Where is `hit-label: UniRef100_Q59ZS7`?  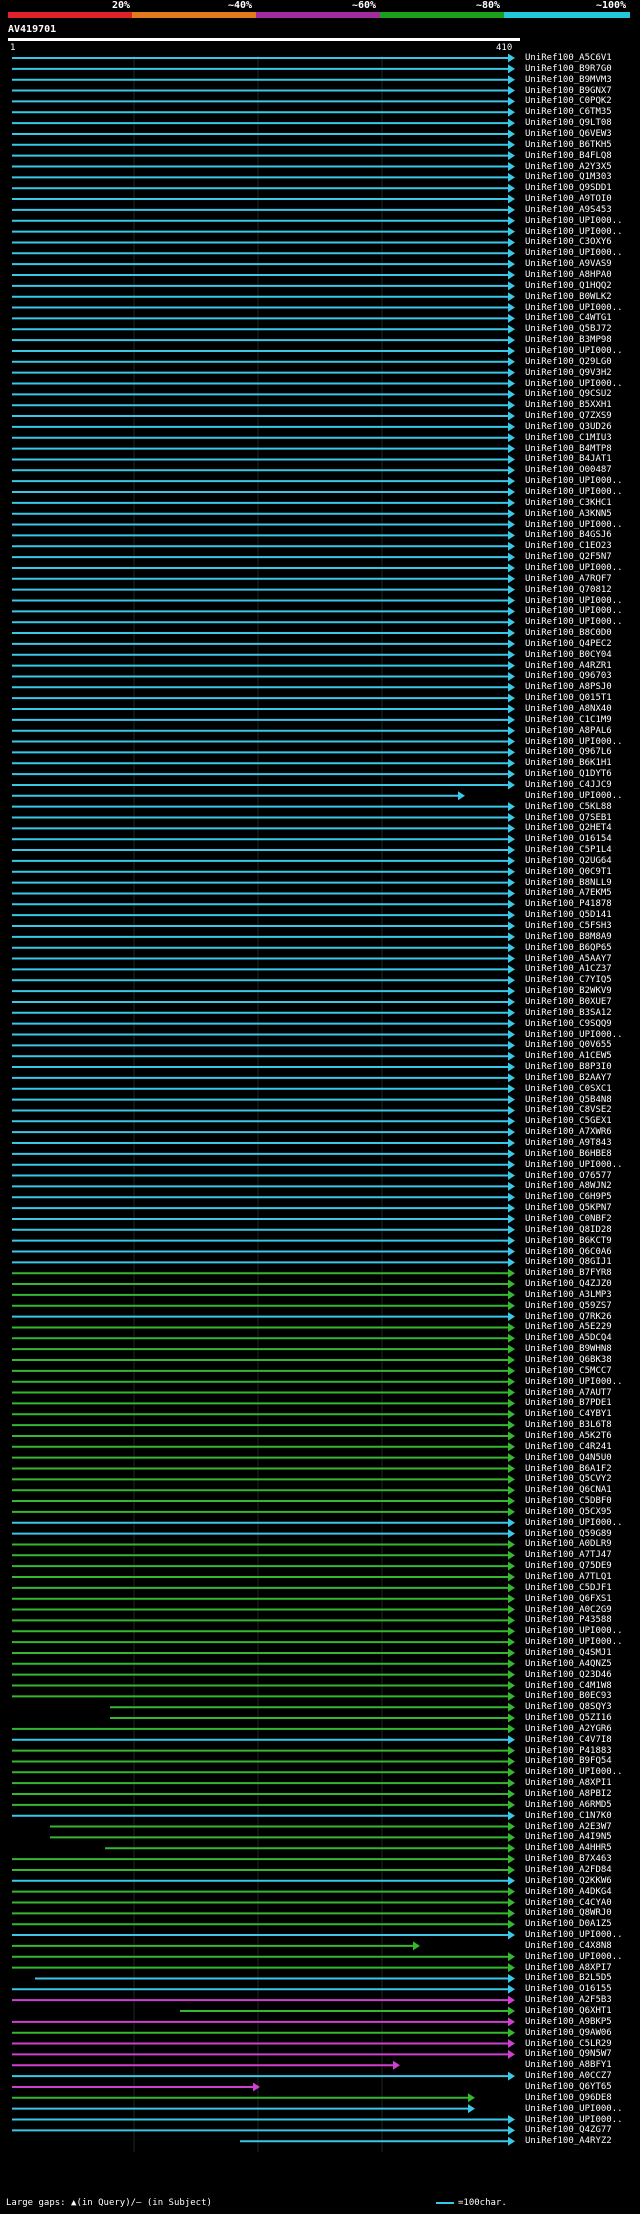 hit-label: UniRef100_Q59ZS7 is located at coordinates (568, 1306).